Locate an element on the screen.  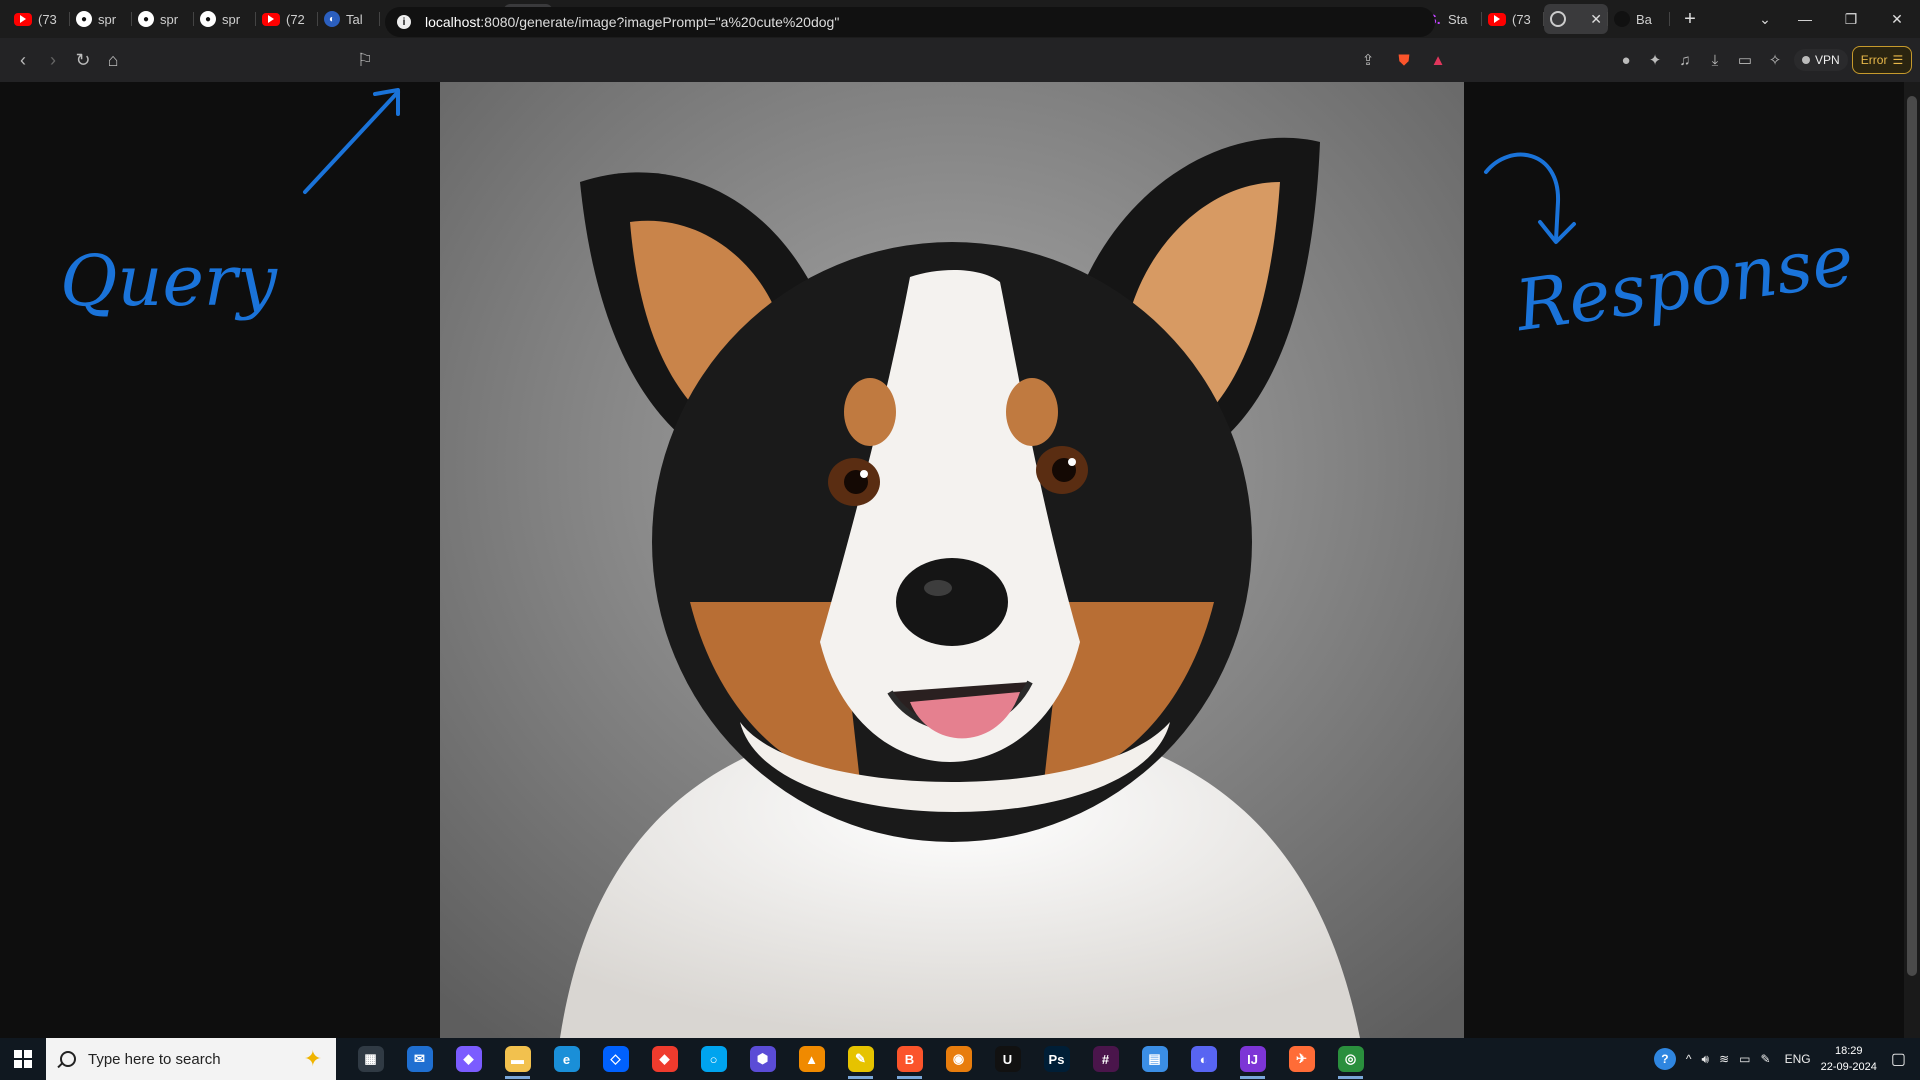
leo-ai-icon: ✧ is located at coordinates (1775, 60).